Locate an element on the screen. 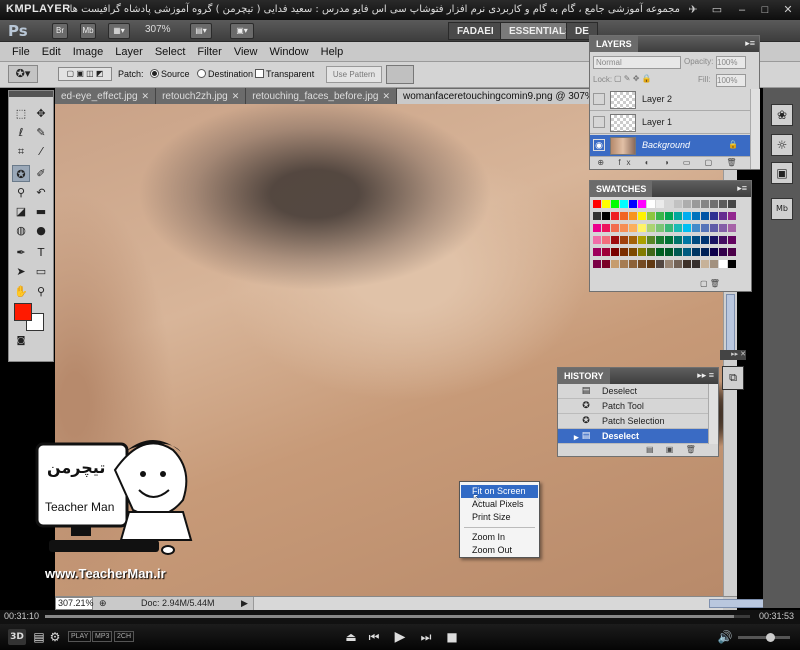 This screenshot has width=800, height=650. tool-preset-picker: ✪▾ is located at coordinates (23, 74).